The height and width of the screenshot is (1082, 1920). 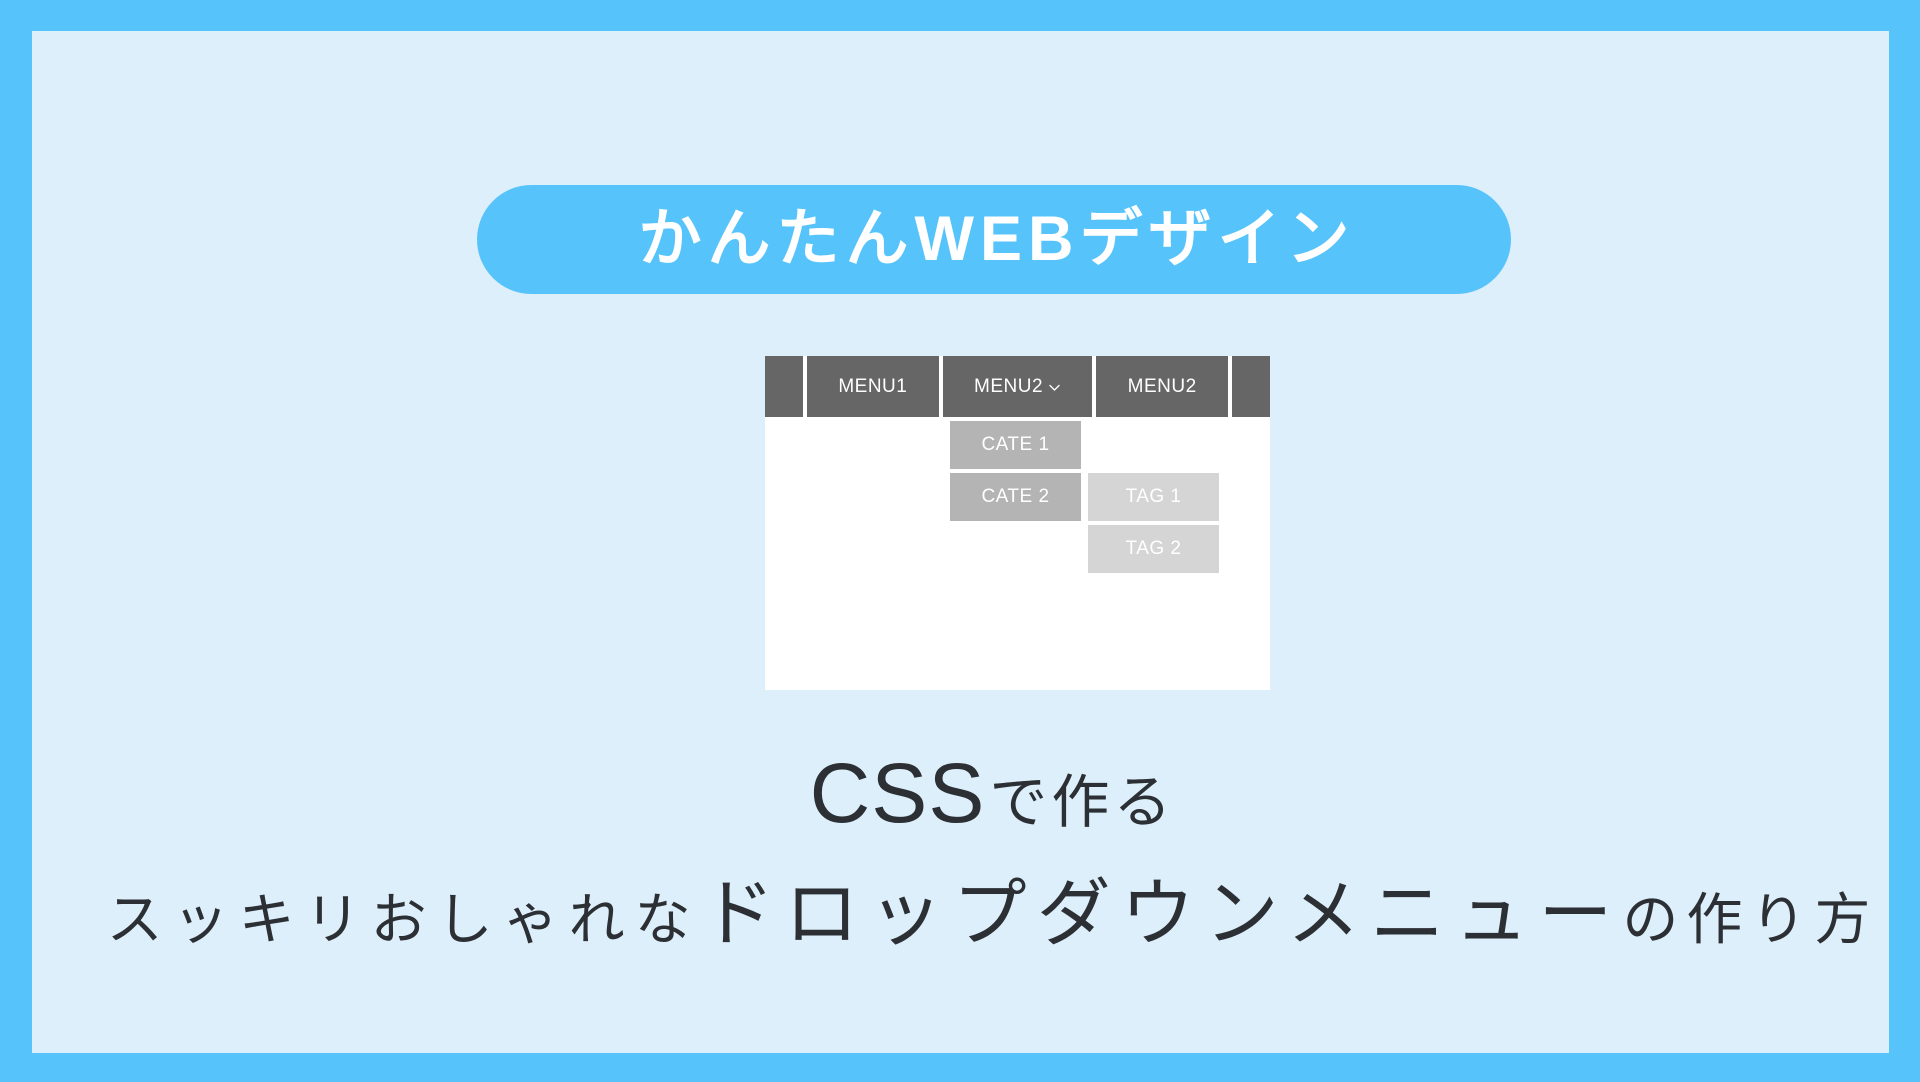 I want to click on dropdown-item-cate-1: CATE 1, so click(x=1015, y=445).